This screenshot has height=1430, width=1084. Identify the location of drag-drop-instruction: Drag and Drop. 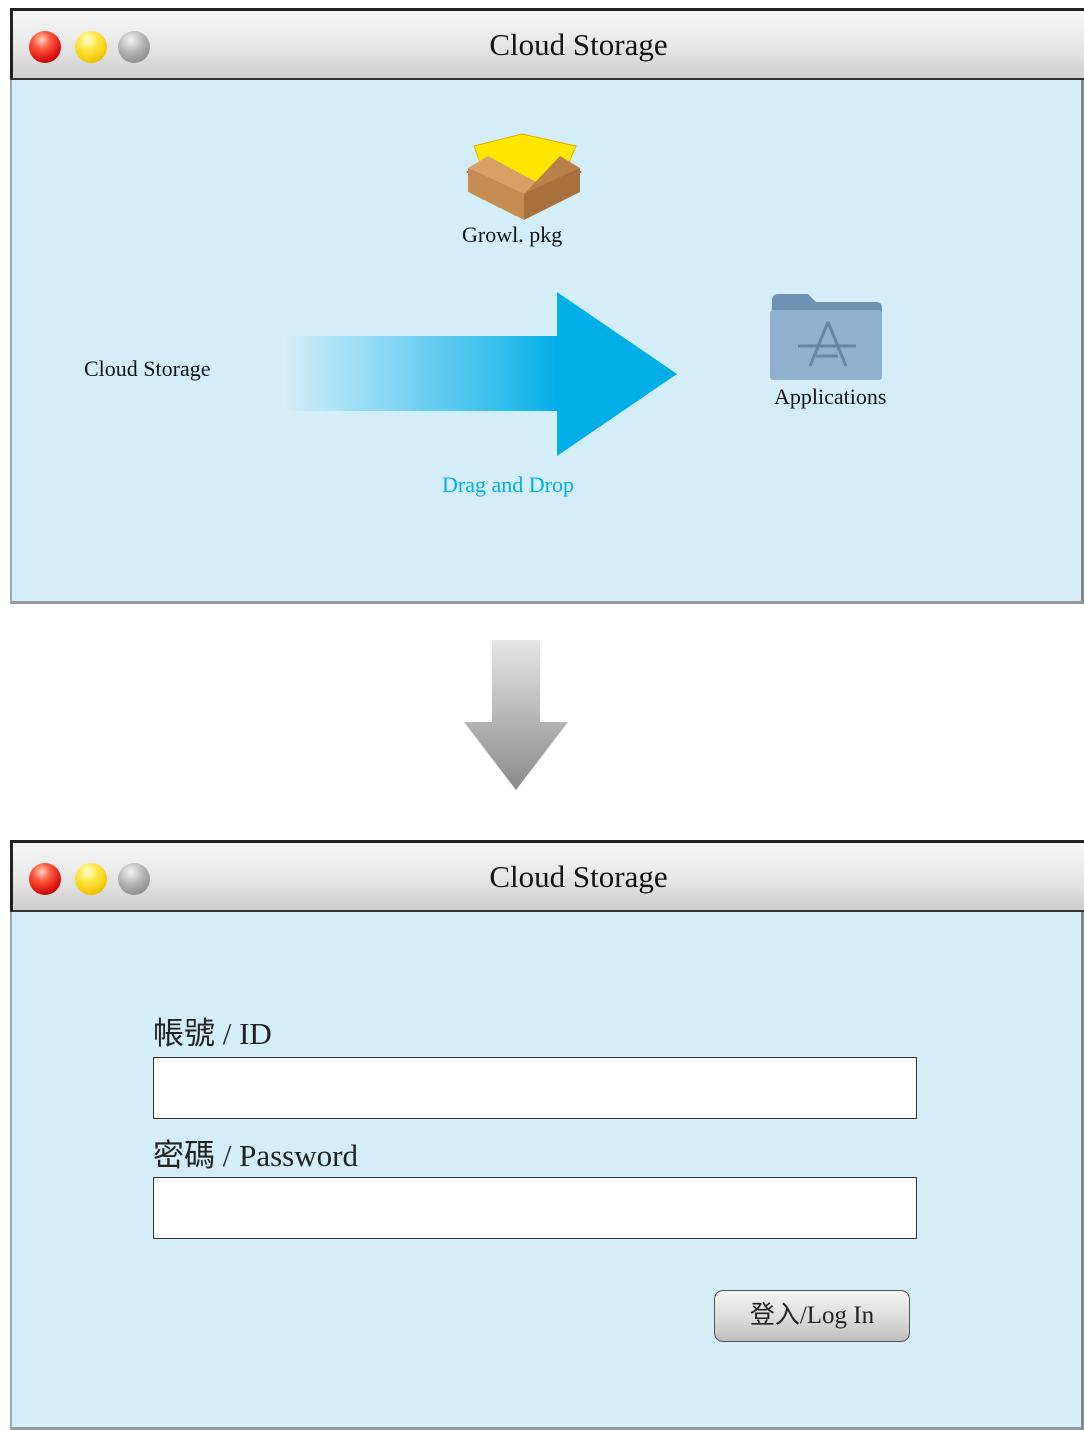
(508, 484).